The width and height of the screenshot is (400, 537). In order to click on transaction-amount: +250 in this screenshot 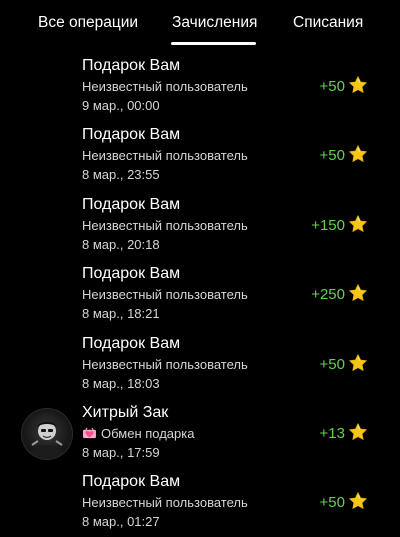, I will do `click(328, 294)`.